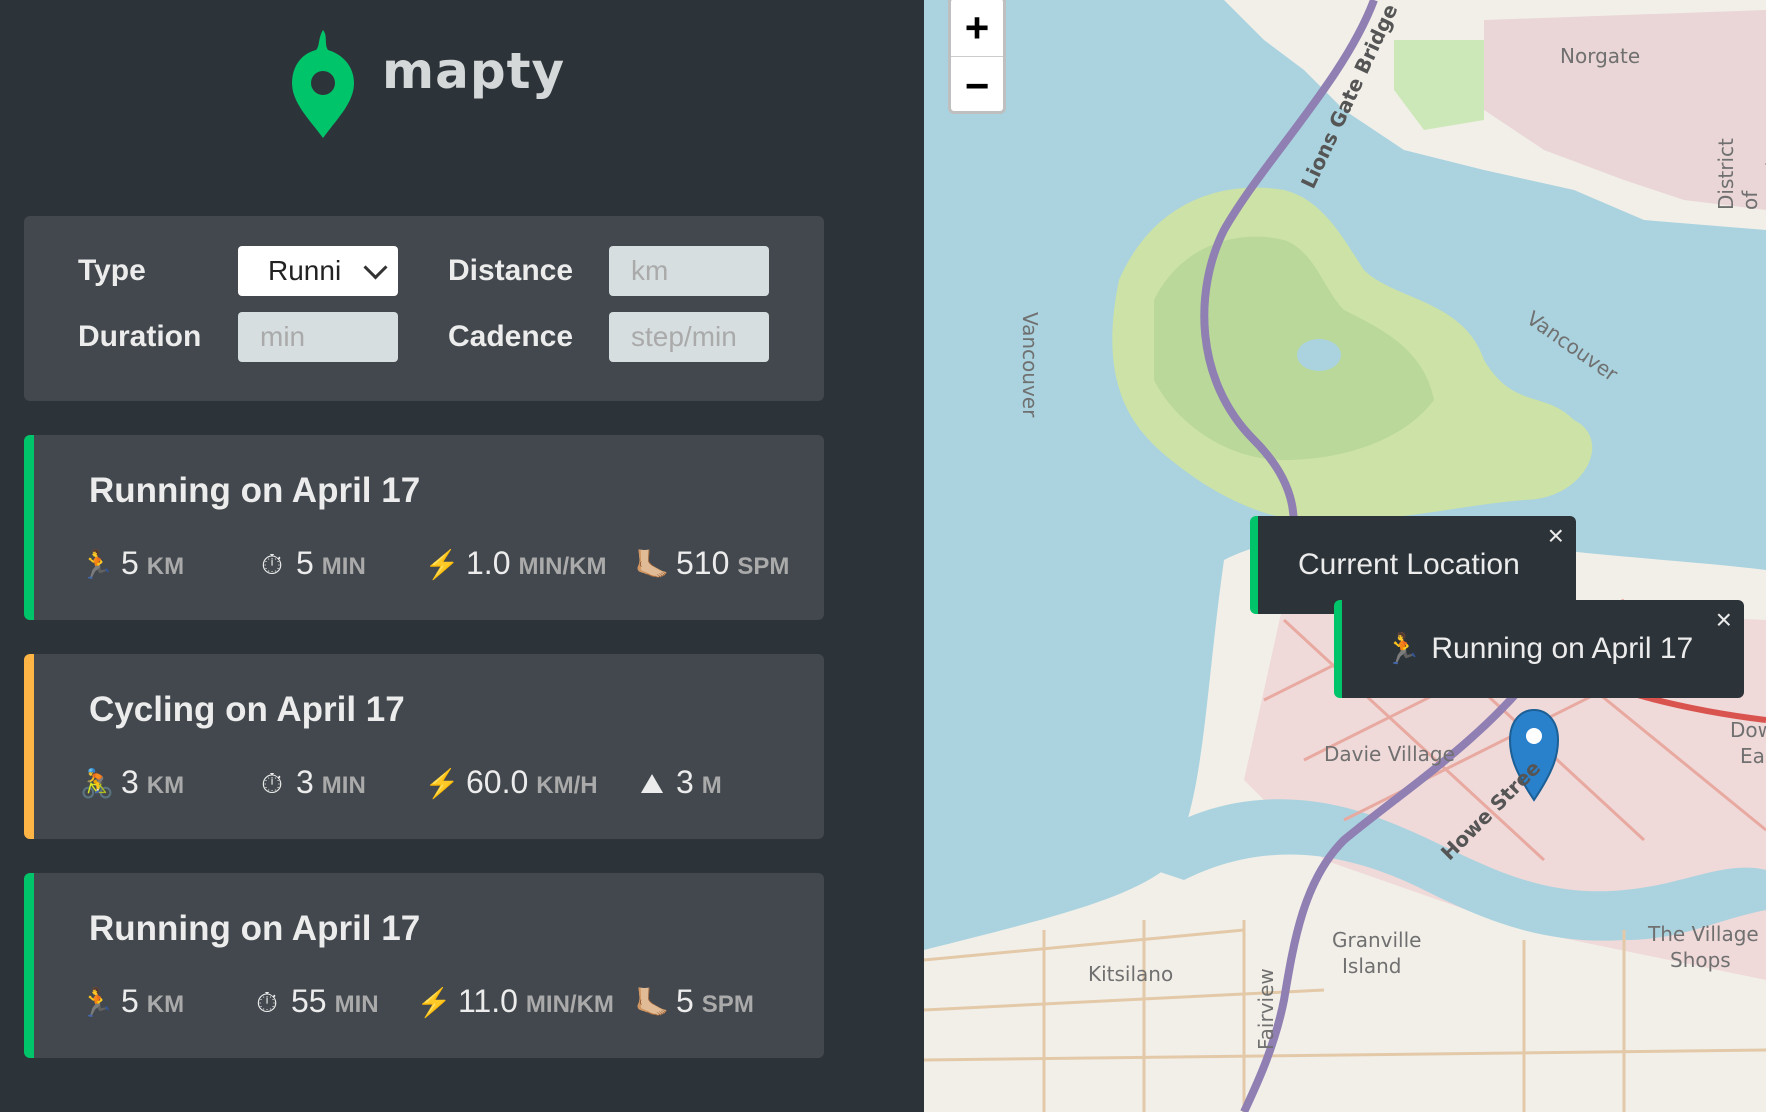  Describe the element at coordinates (305, 270) in the screenshot. I see `type-select-value: Runni` at that location.